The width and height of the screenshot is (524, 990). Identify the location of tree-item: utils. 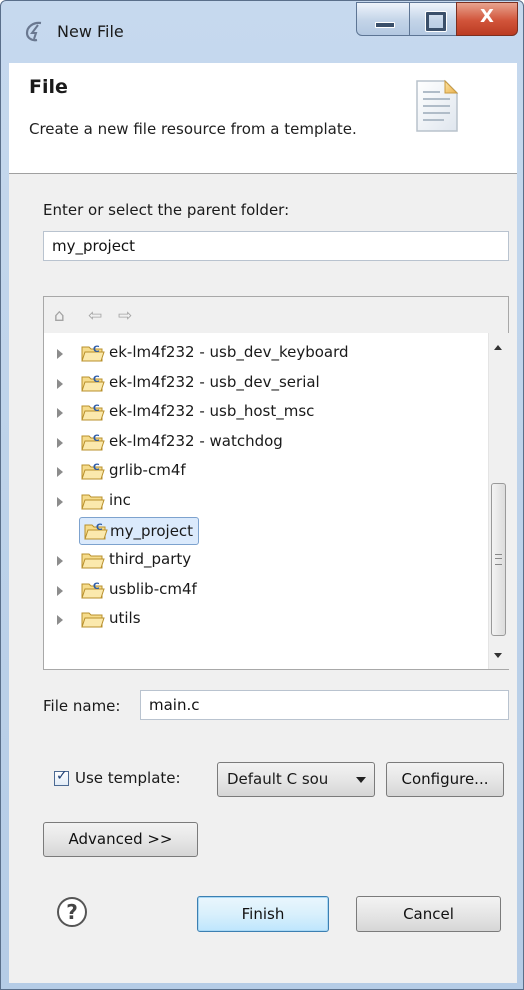
(264, 619).